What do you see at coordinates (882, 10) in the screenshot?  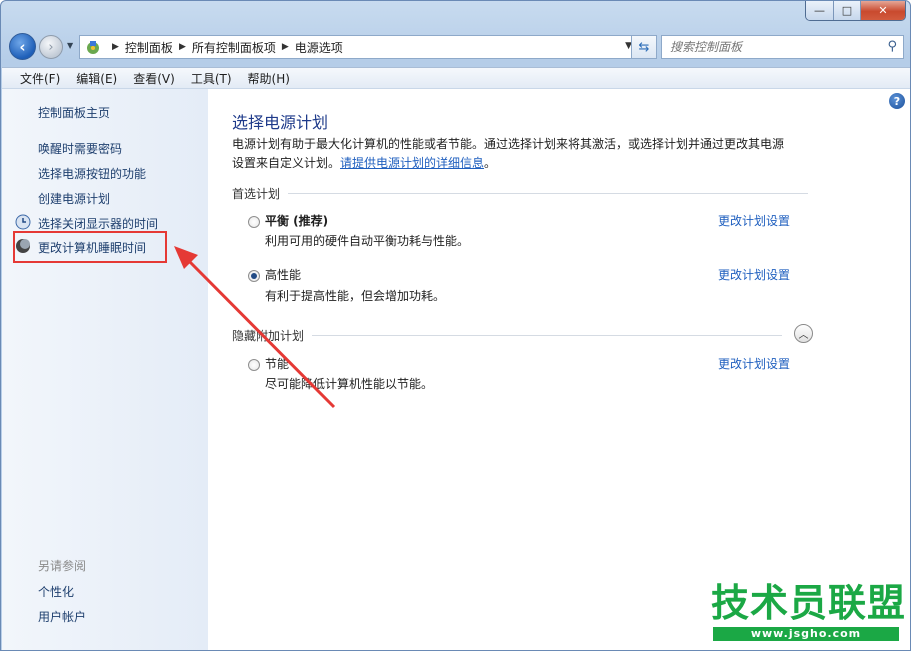 I see `close-button: ✕` at bounding box center [882, 10].